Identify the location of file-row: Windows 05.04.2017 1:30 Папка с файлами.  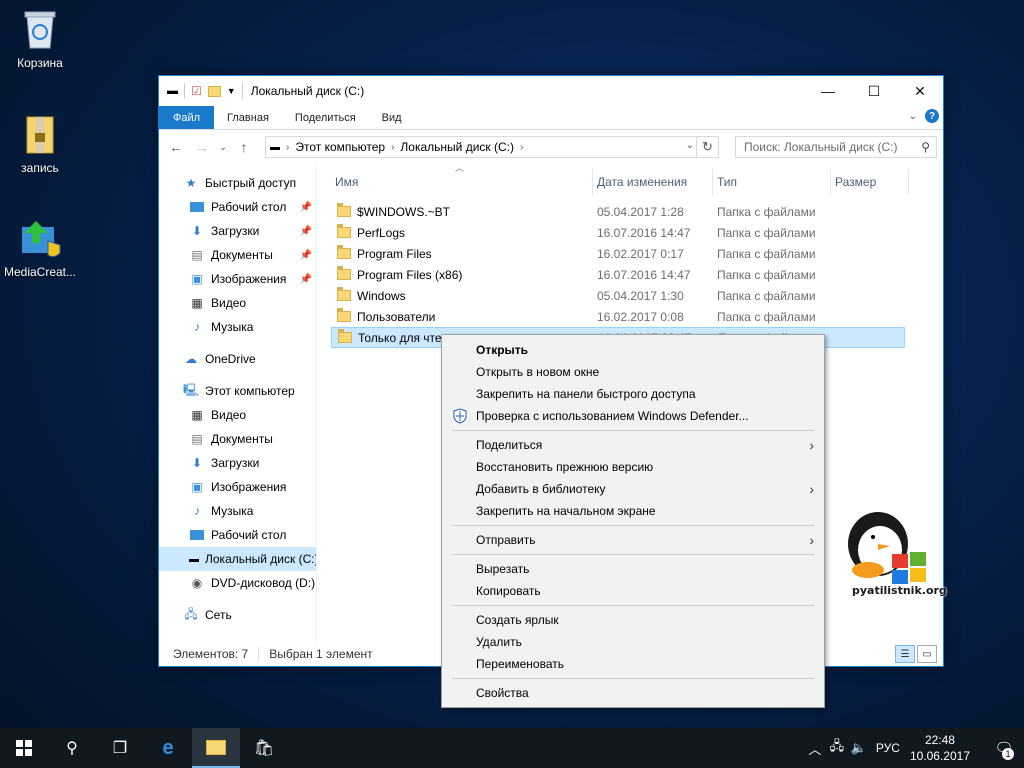
(637, 295).